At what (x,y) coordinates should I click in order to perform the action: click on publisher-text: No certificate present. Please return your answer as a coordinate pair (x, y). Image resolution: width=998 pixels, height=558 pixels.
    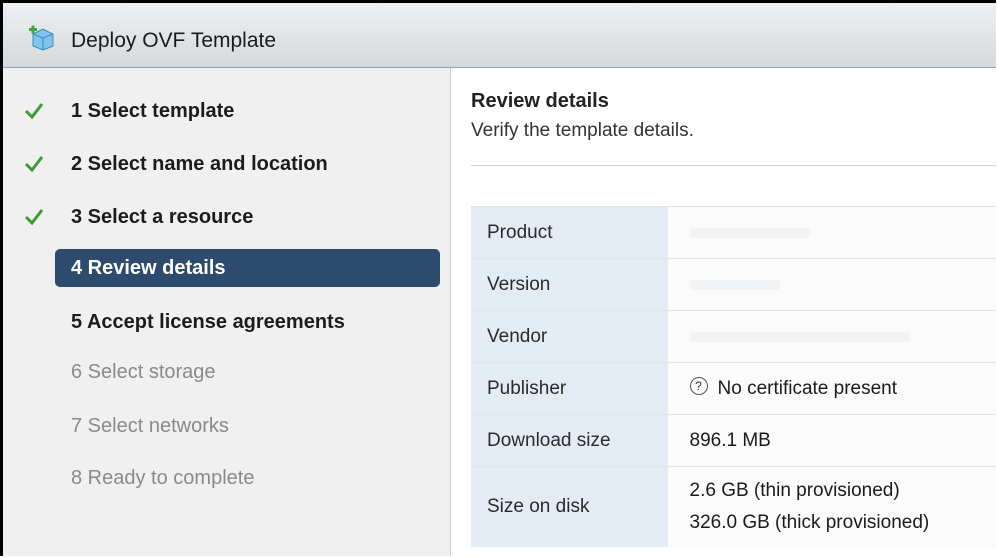
    Looking at the image, I should click on (807, 388).